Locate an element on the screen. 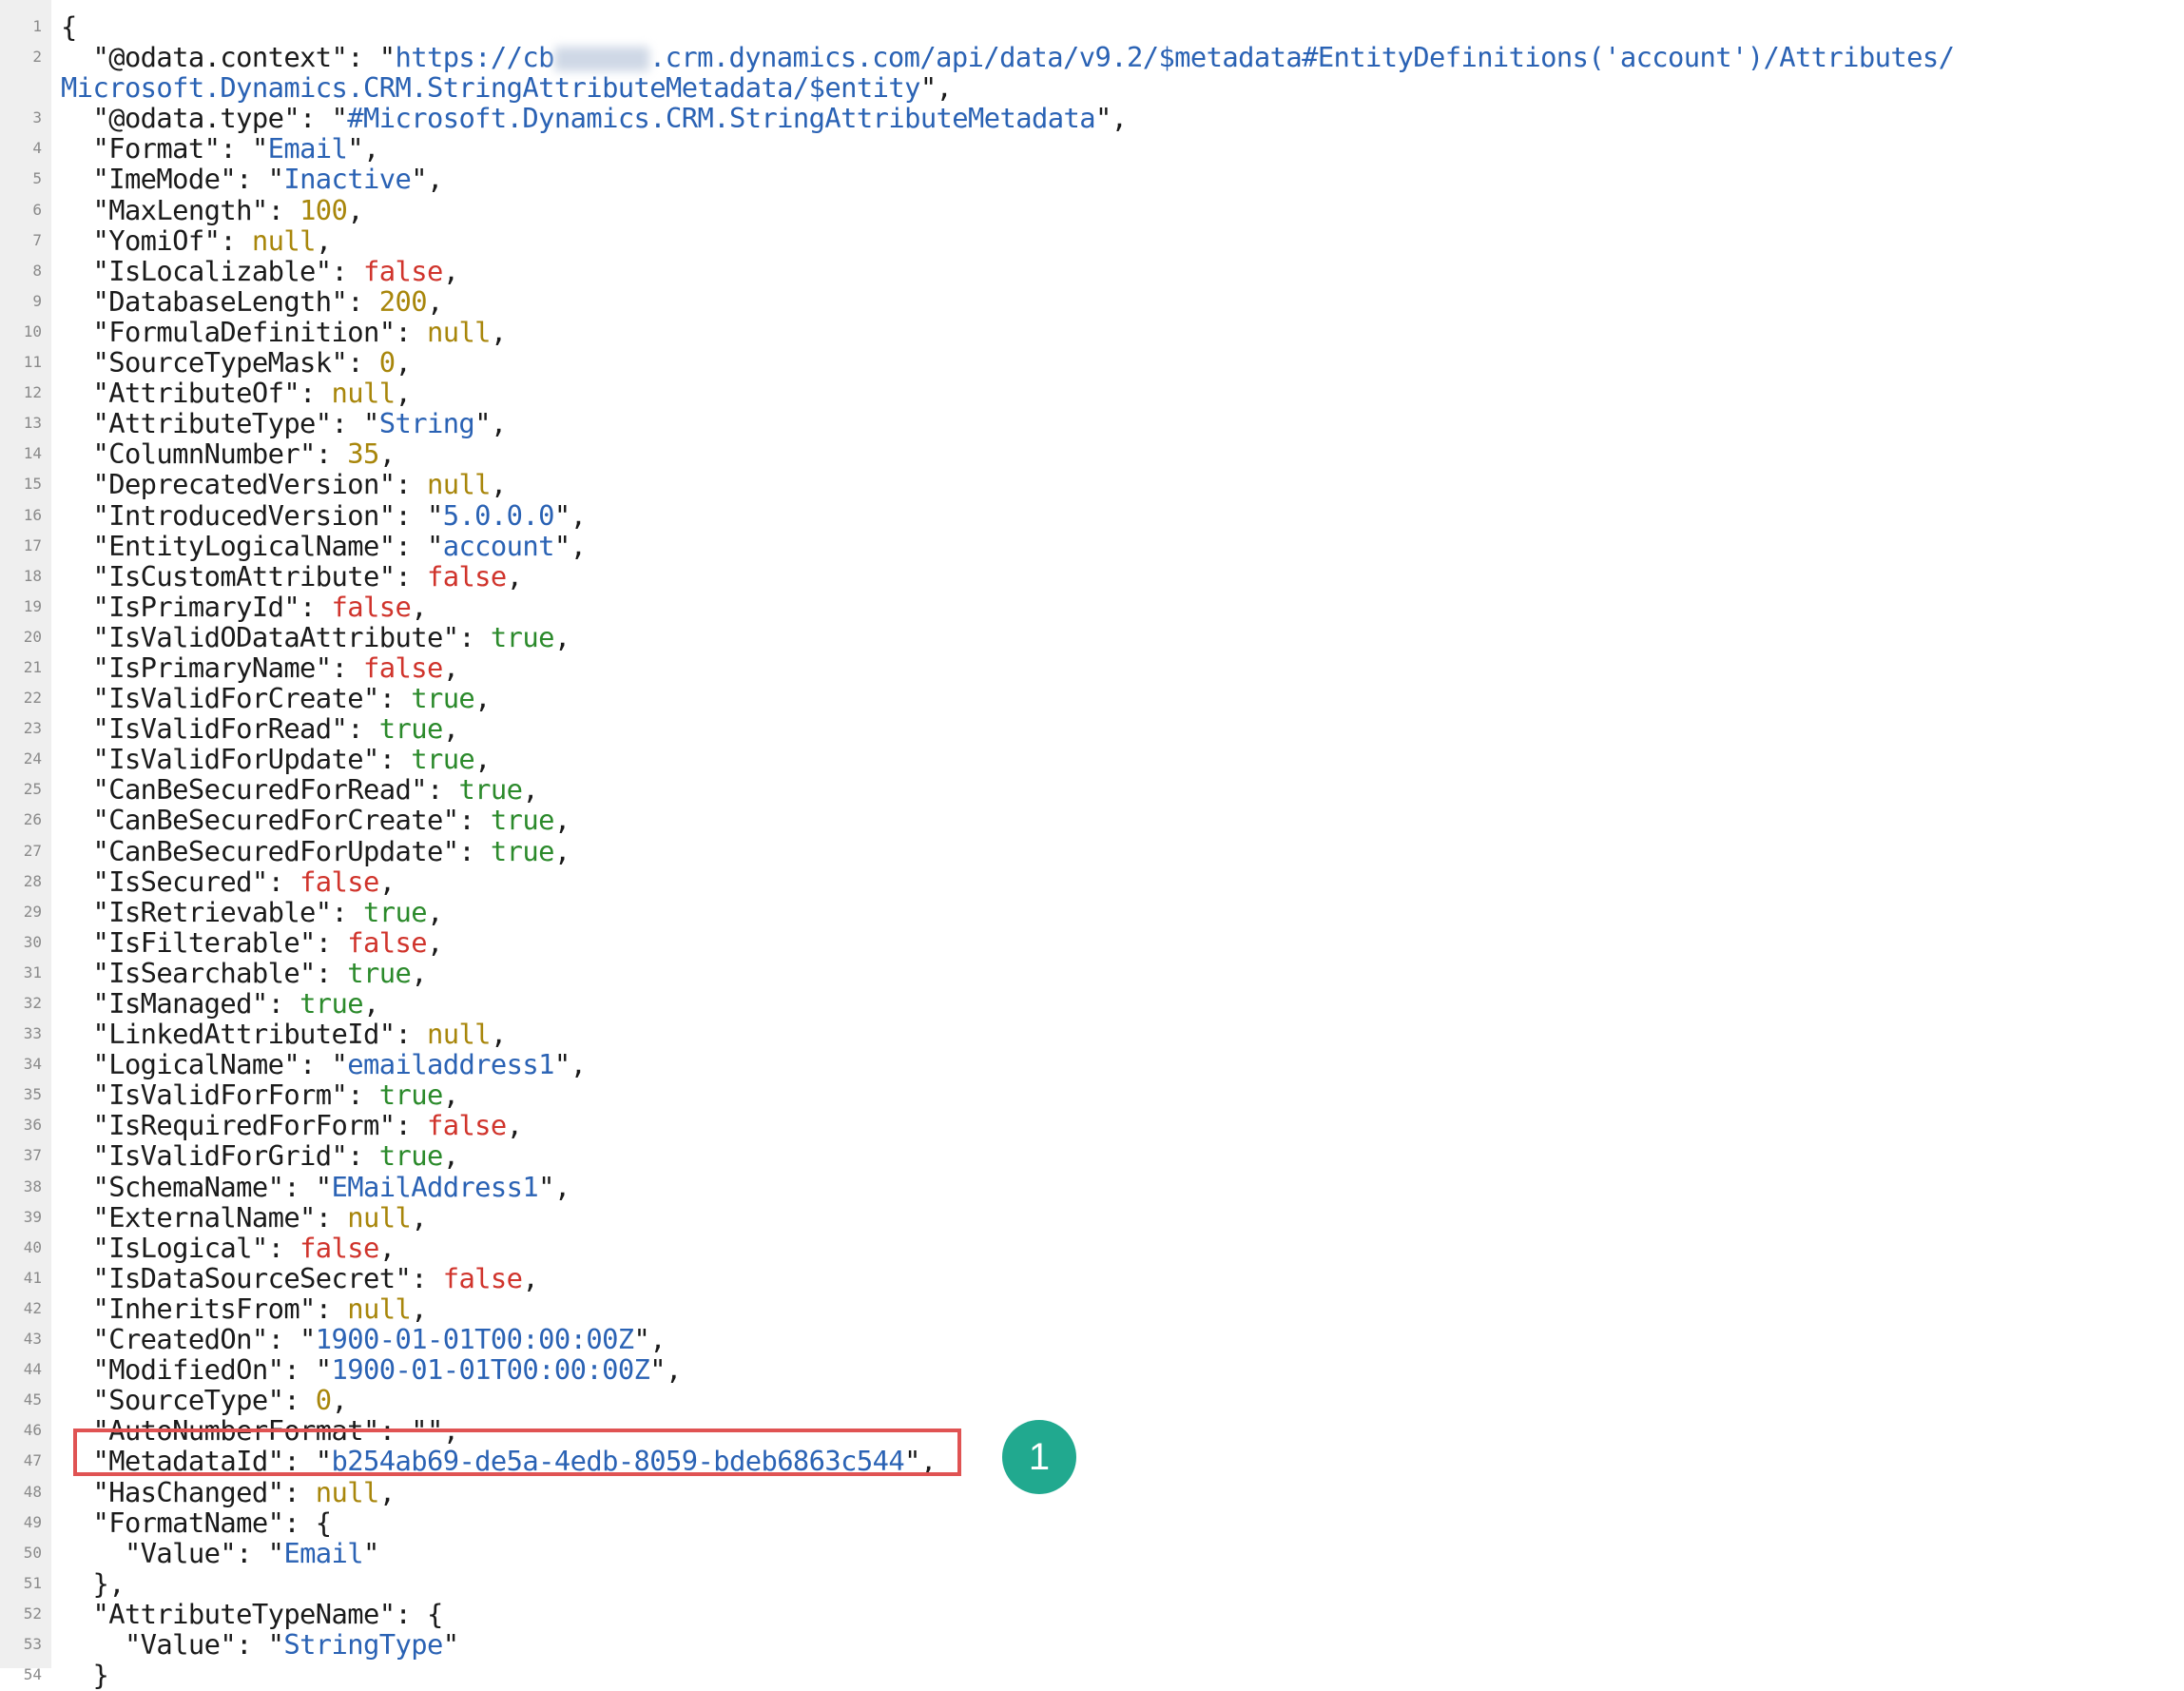  code-line: 8 "IsLocalizable": false, is located at coordinates (1092, 271).